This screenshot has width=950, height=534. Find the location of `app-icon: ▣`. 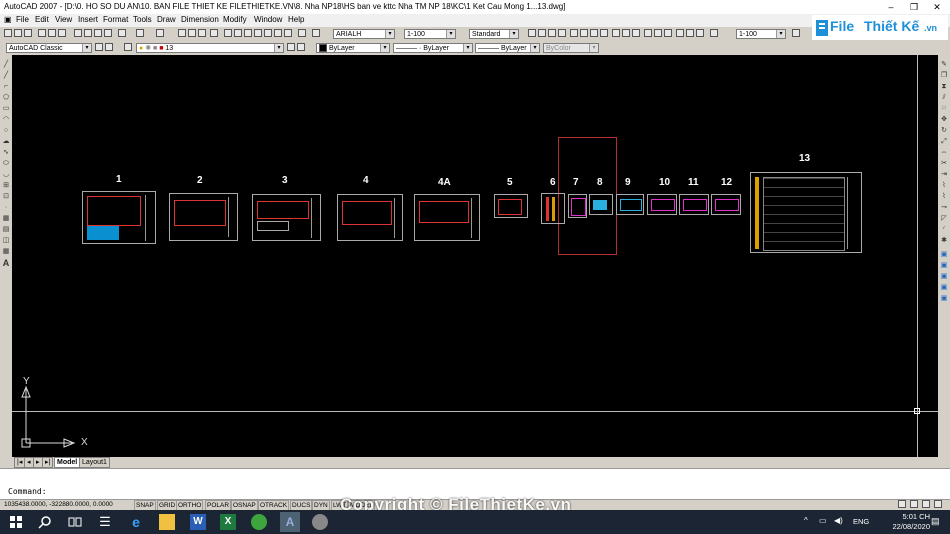

app-icon: ▣ is located at coordinates (9, 20).